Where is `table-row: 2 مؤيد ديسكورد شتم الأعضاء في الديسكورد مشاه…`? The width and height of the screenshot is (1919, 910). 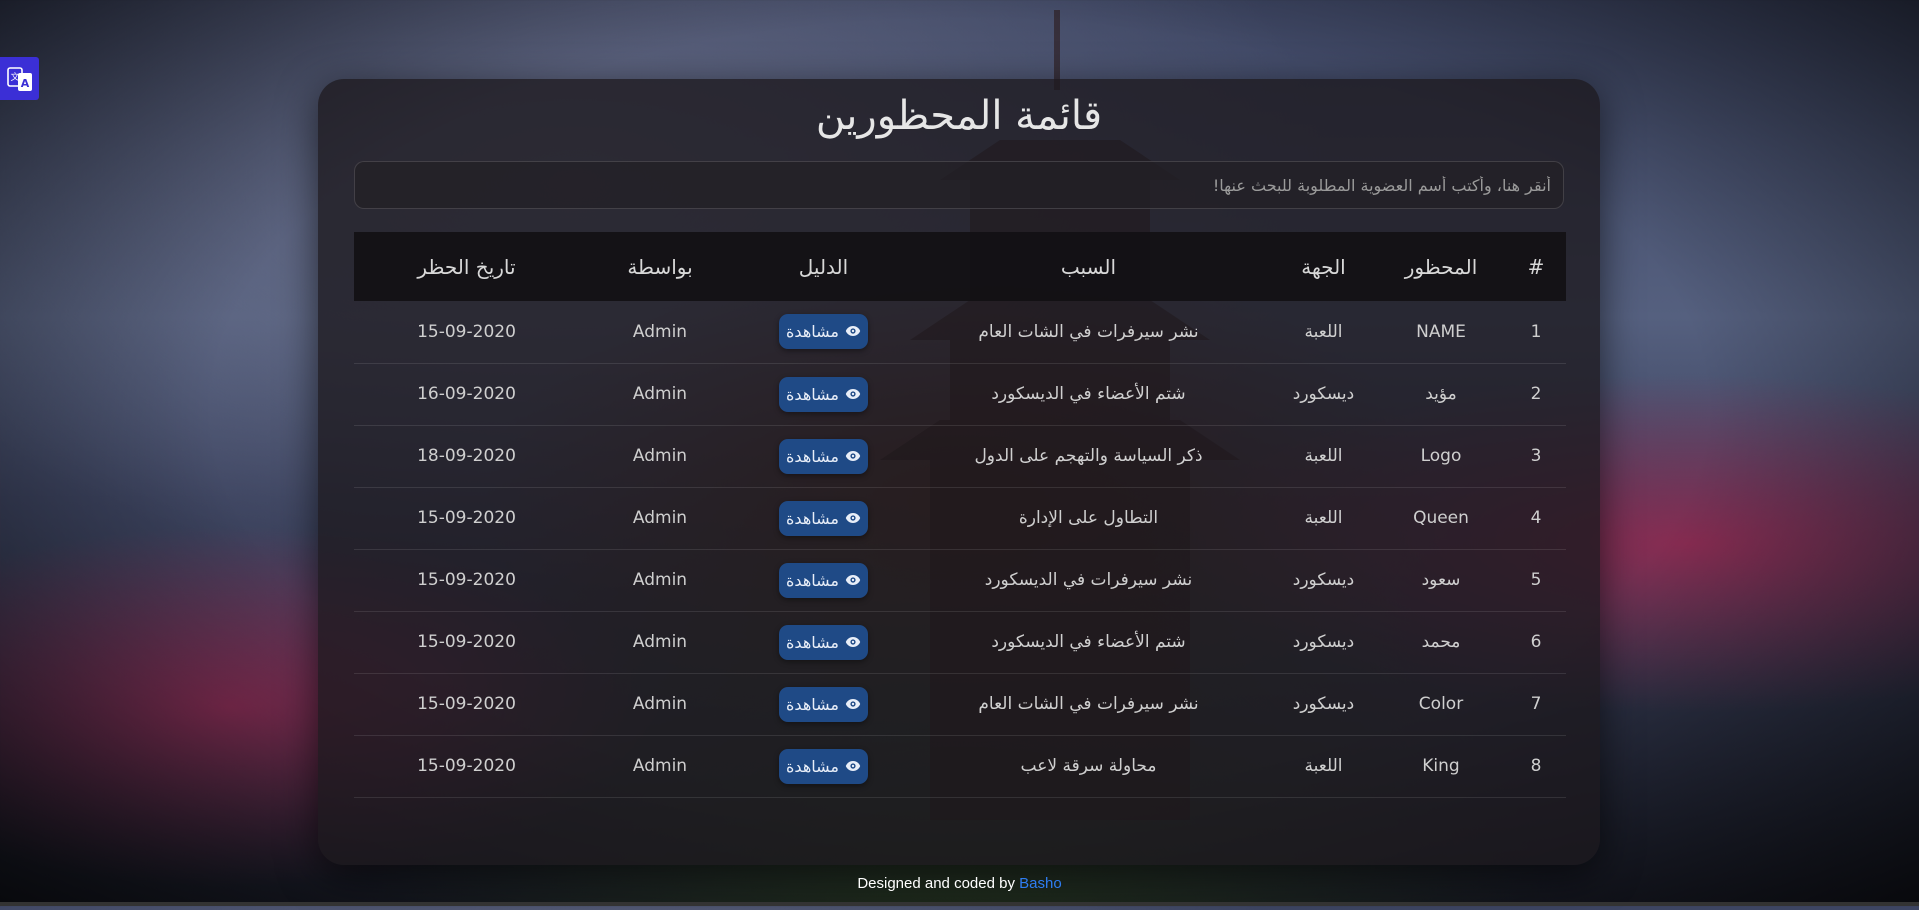 table-row: 2 مؤيد ديسكورد شتم الأعضاء في الديسكورد مشاه… is located at coordinates (960, 394).